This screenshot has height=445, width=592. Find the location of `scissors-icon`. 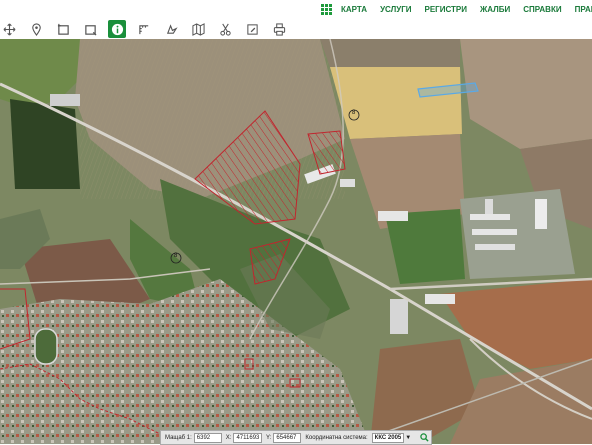

scissors-icon is located at coordinates (225, 29).